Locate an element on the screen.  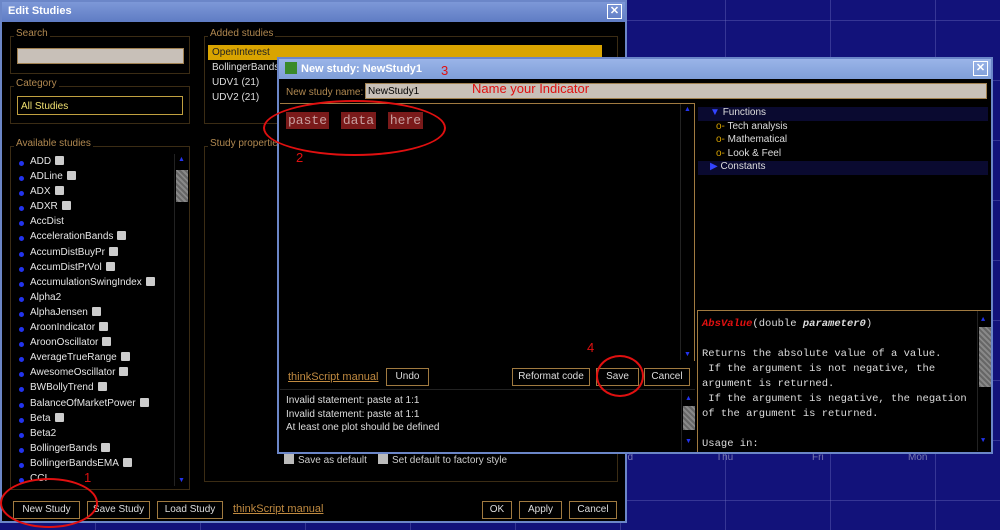
study-item: AccelerationBands is located at coordinates (94, 238).